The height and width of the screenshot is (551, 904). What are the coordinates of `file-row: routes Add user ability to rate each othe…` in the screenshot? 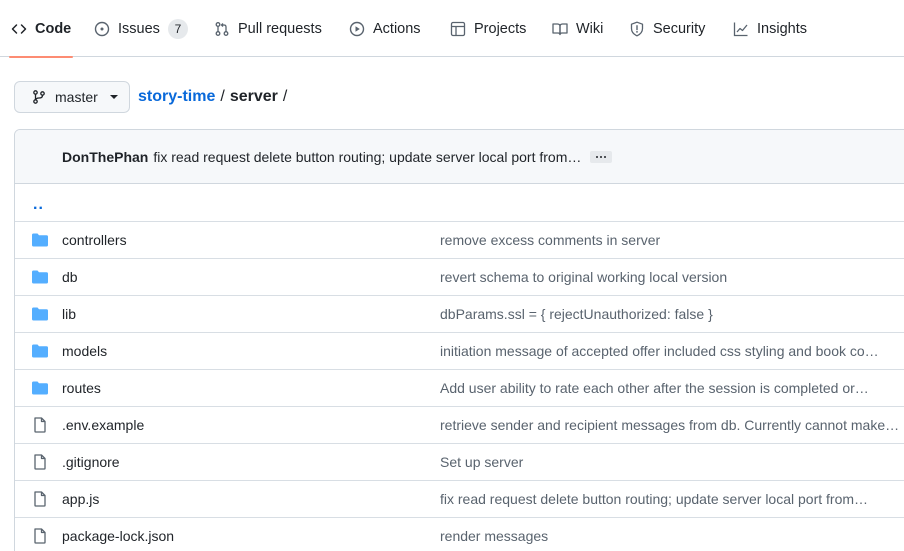 It's located at (459, 387).